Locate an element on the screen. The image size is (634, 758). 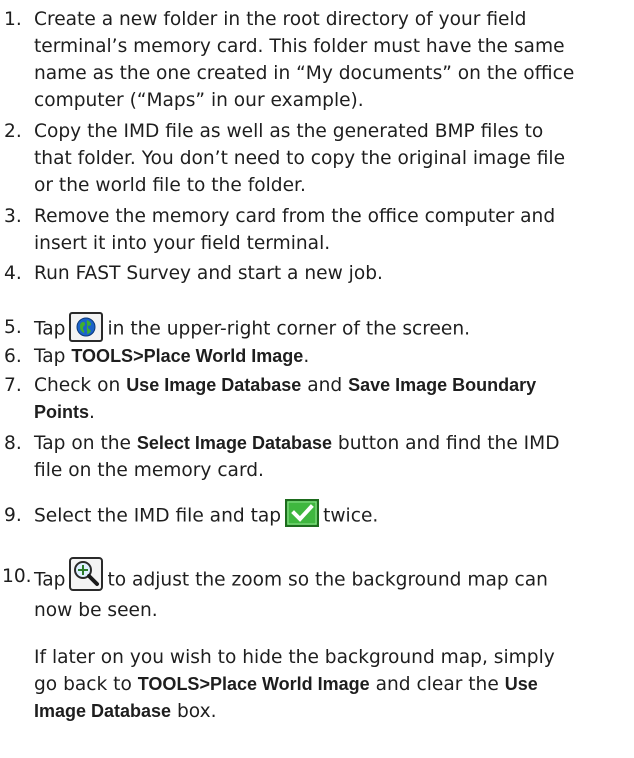
check-icon is located at coordinates (302, 513).